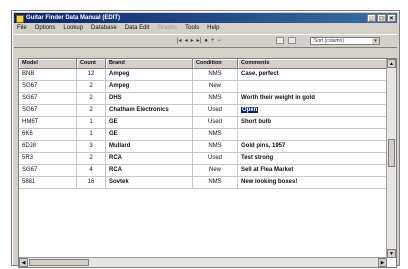 This screenshot has height=269, width=408. I want to click on menu-lookup: Lookup, so click(73, 28).